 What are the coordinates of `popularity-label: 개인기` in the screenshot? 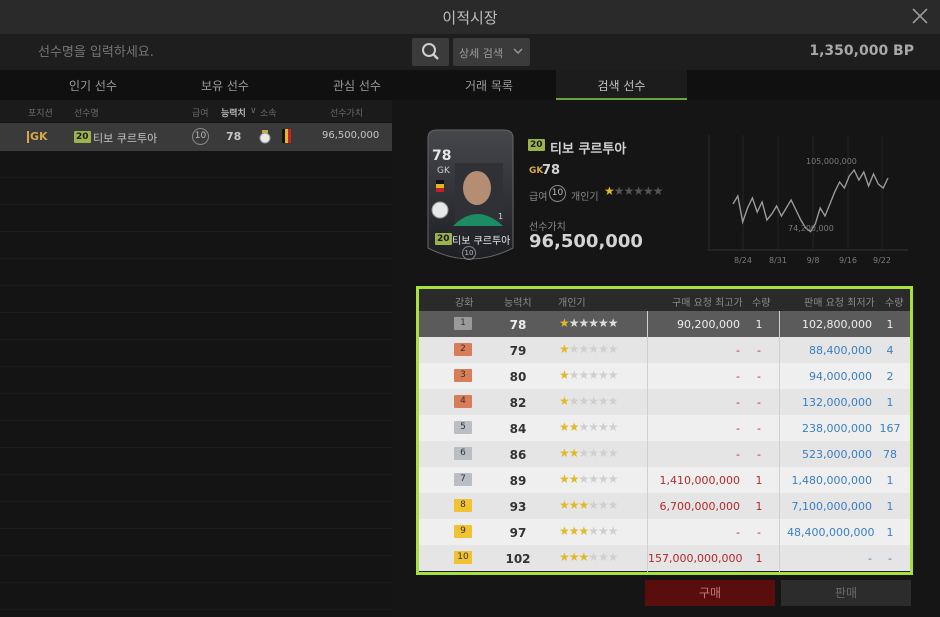 It's located at (585, 197).